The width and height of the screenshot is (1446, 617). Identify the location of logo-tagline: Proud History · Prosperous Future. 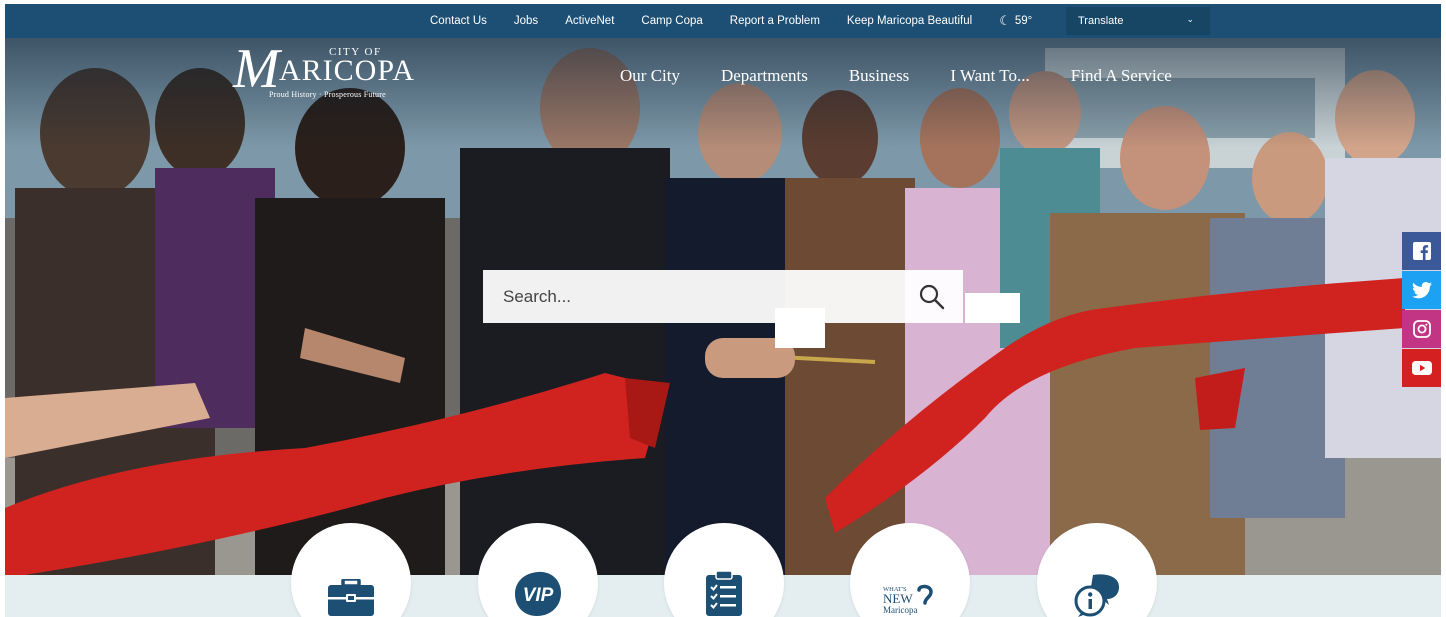
(327, 94).